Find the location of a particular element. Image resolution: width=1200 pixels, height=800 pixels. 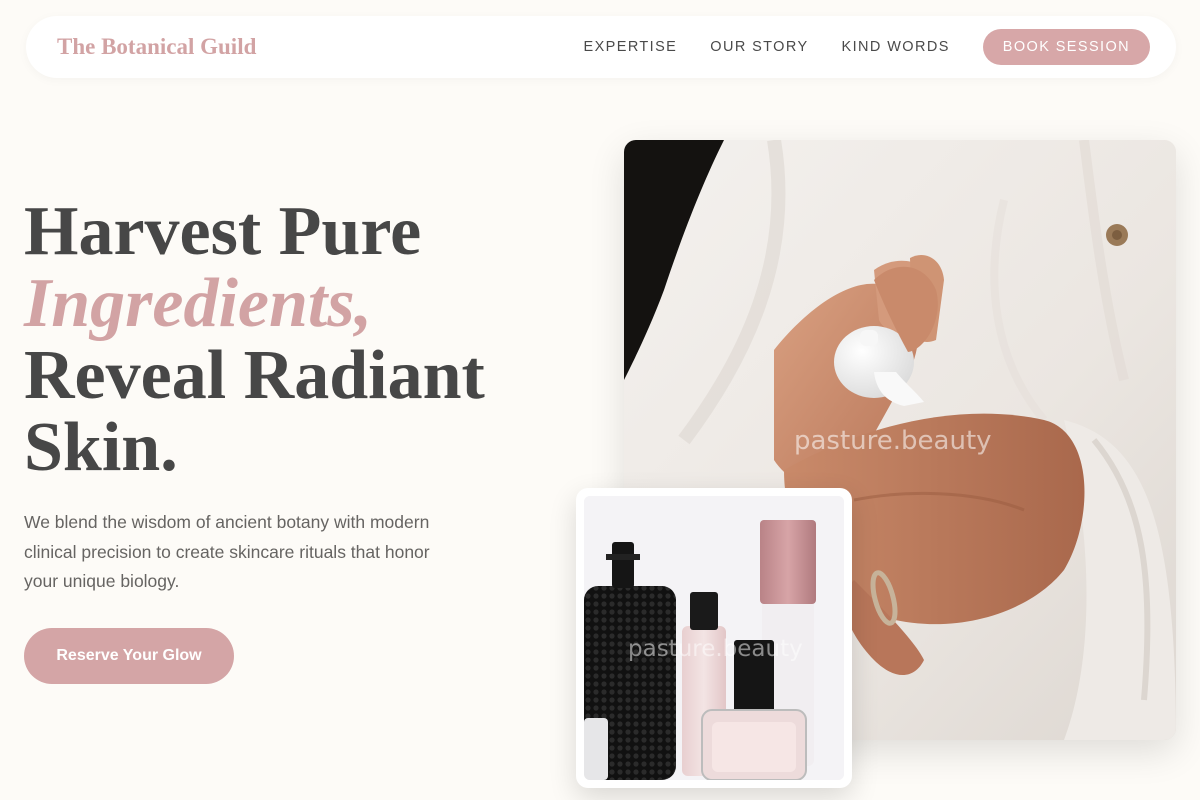

headline-line-3: Reveal Radiant is located at coordinates (254, 375).